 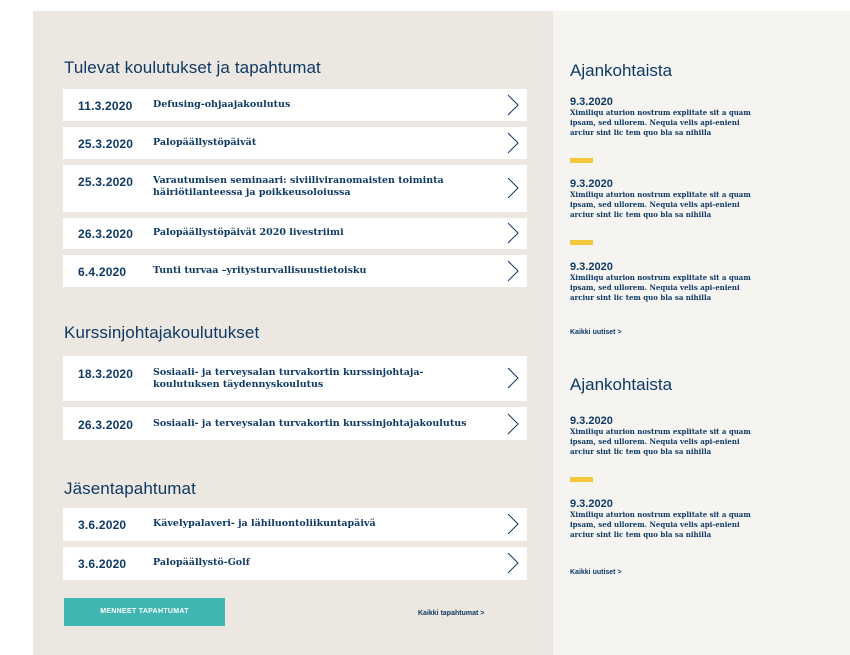 I want to click on event-date: 11.3.2020, so click(x=105, y=106).